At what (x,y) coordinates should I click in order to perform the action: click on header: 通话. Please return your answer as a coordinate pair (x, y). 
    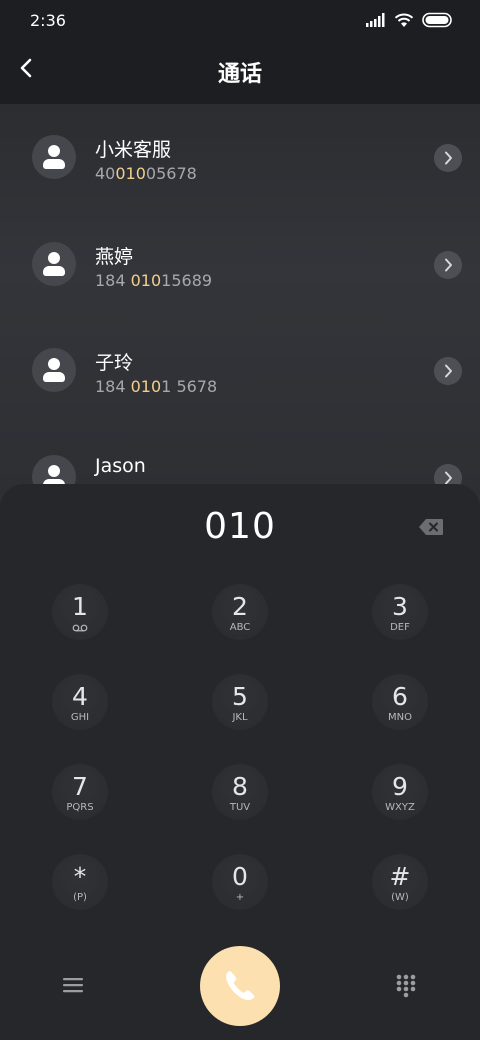
    Looking at the image, I should click on (240, 73).